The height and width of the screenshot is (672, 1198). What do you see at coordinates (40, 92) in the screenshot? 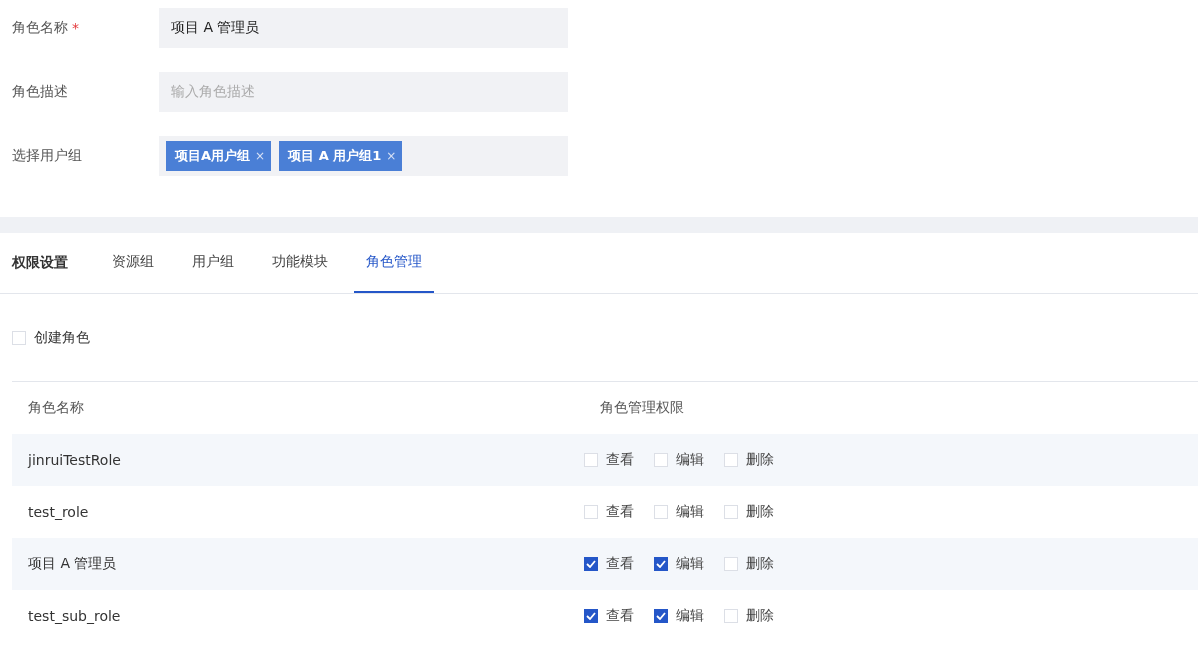
I see `field-label: 角色描述` at bounding box center [40, 92].